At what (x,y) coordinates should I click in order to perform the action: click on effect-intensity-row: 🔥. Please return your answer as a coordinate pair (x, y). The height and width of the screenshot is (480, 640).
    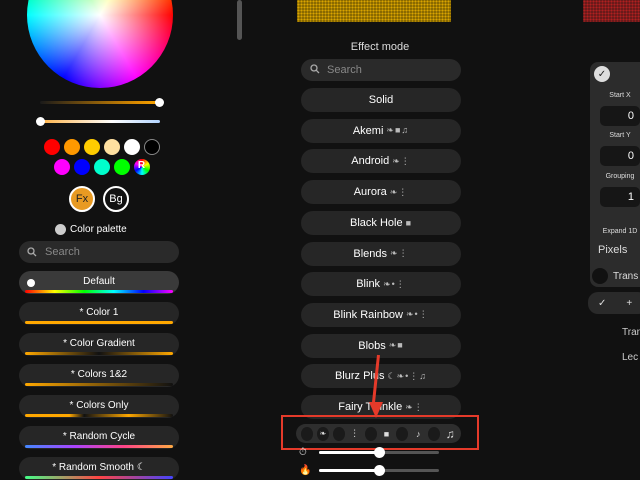
    Looking at the image, I should click on (381, 470).